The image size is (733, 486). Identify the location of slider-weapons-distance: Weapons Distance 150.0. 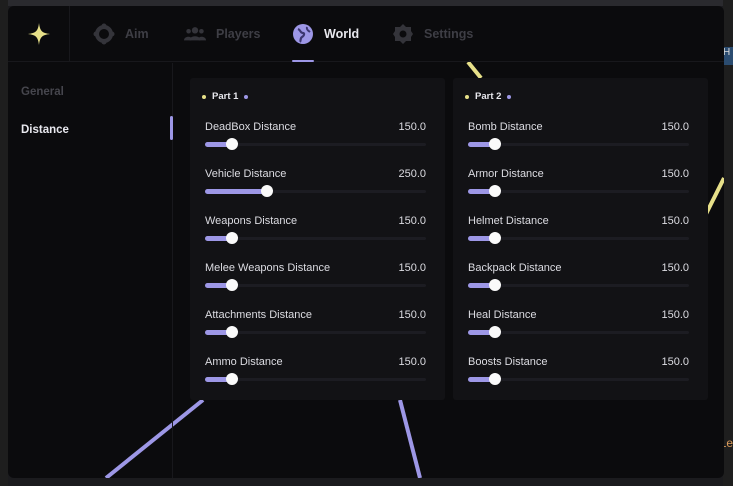
(315, 235).